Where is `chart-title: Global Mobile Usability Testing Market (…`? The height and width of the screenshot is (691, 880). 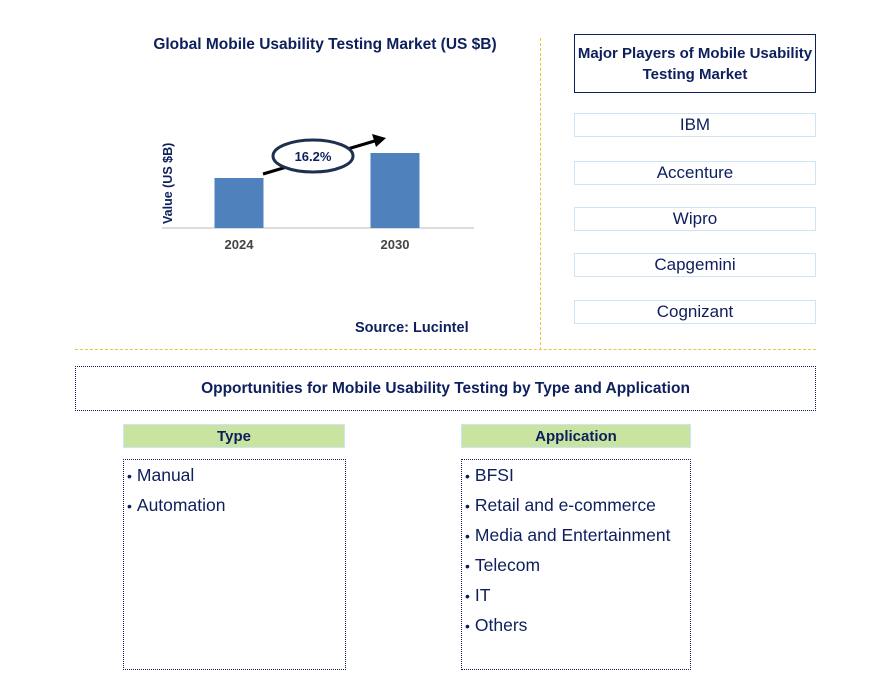
chart-title: Global Mobile Usability Testing Market (… is located at coordinates (325, 44).